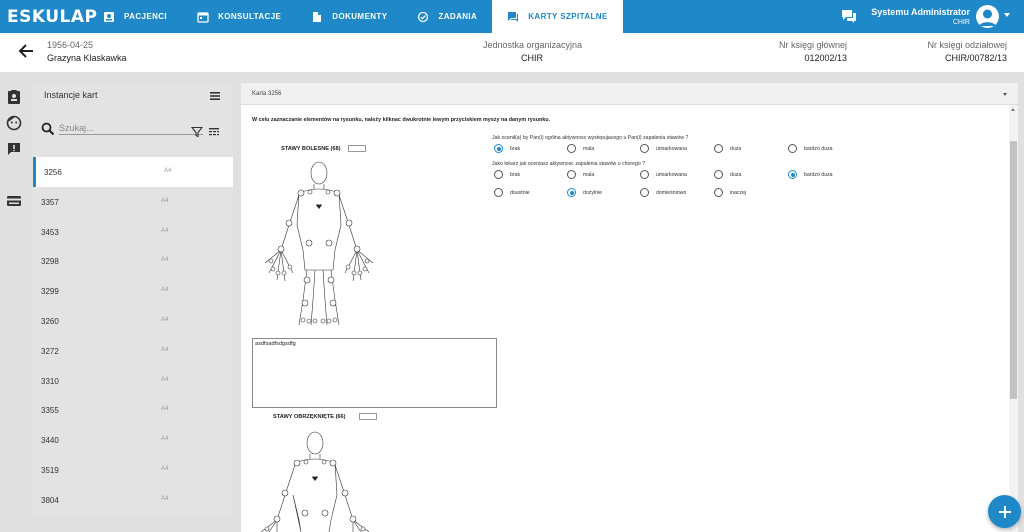 This screenshot has height=532, width=1024. What do you see at coordinates (133, 351) in the screenshot?
I see `list-item: 3272 A4` at bounding box center [133, 351].